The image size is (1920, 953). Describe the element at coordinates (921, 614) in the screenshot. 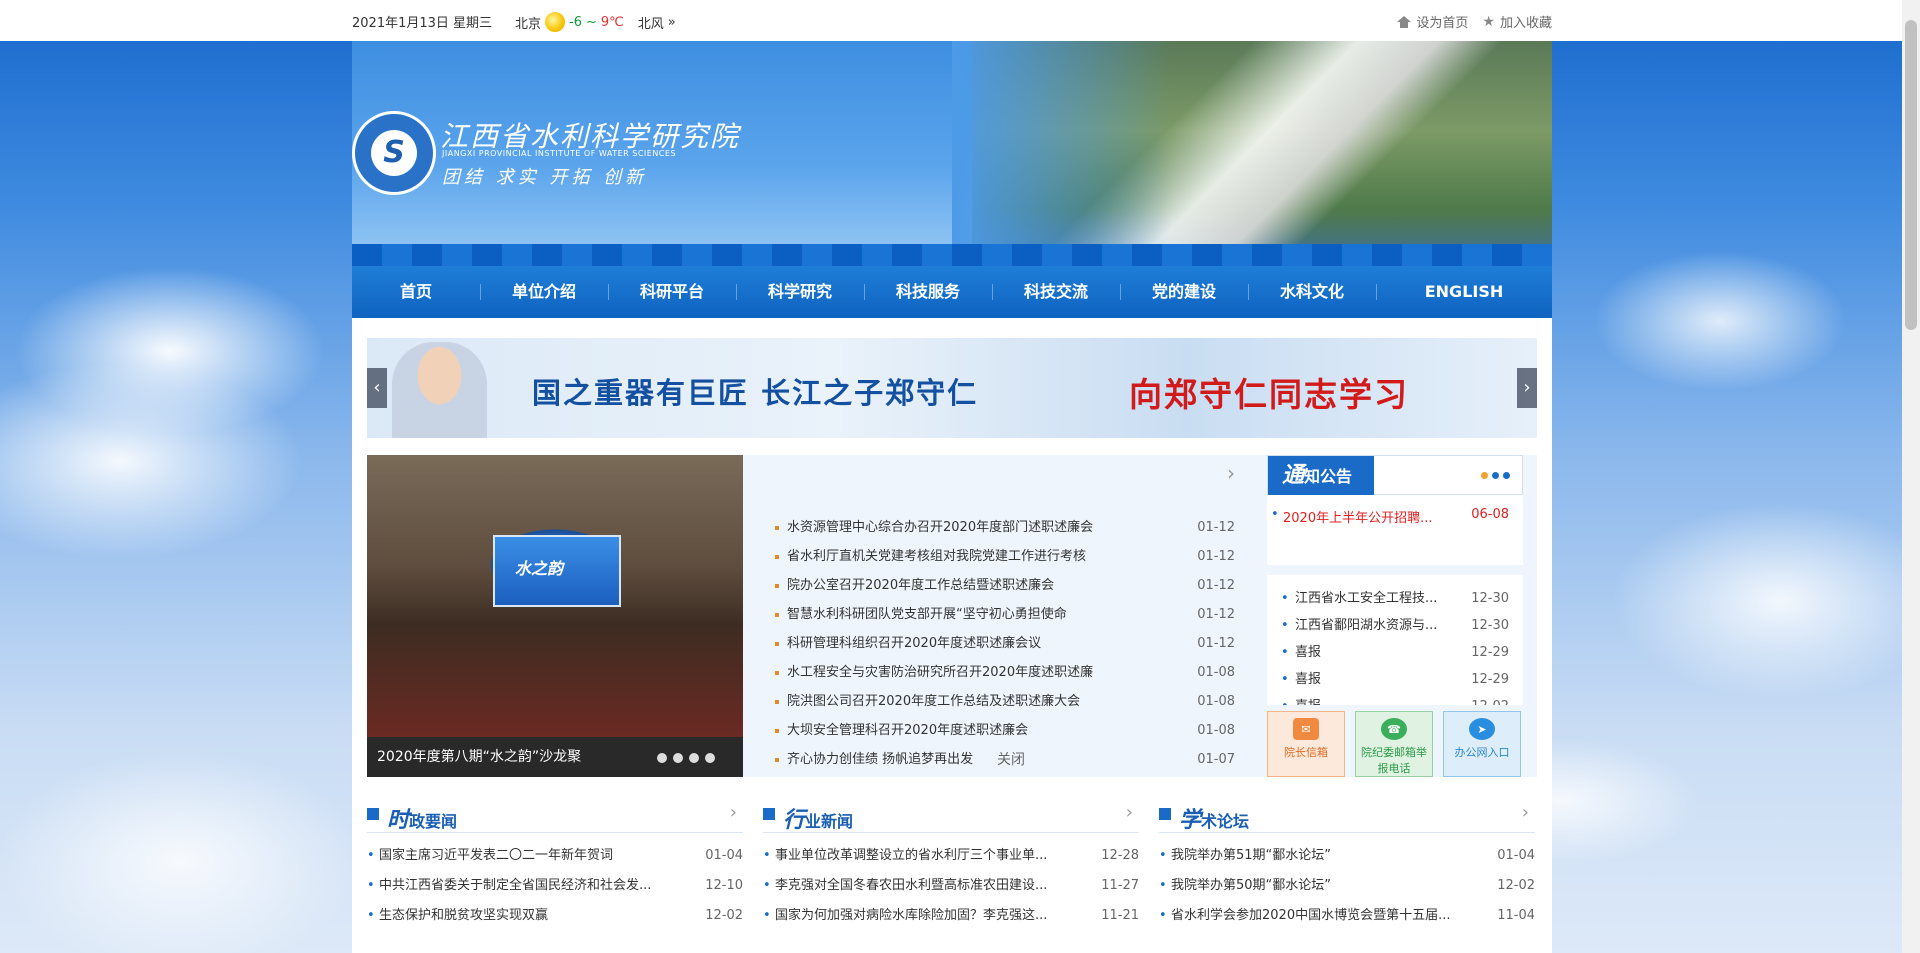

I see `news-title: 智慧水利科研团队党支部开展“坚守初心勇担使命` at that location.